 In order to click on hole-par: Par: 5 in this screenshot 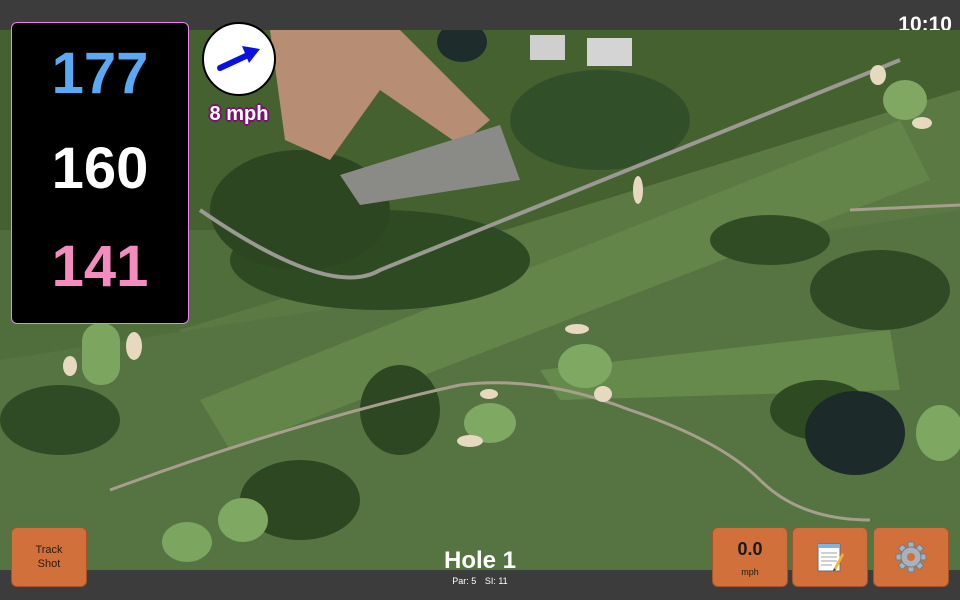, I will do `click(464, 581)`.